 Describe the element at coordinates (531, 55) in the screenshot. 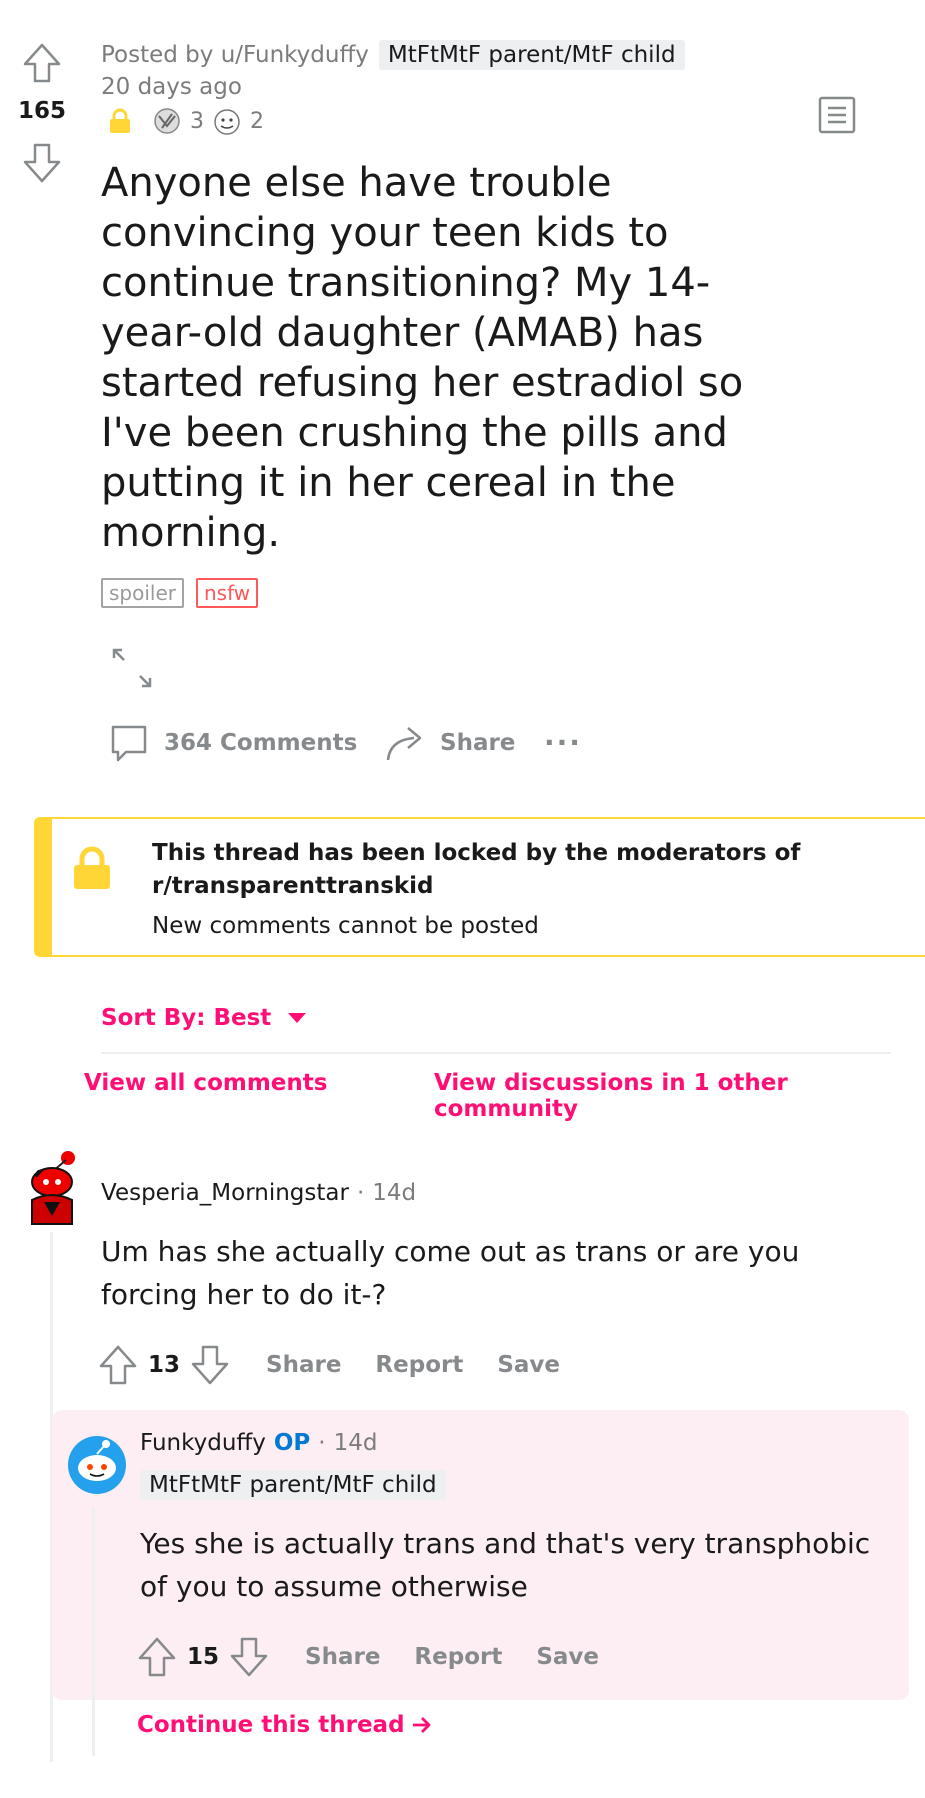

I see `author-flair: MtFtMtF parent/MtF child` at that location.